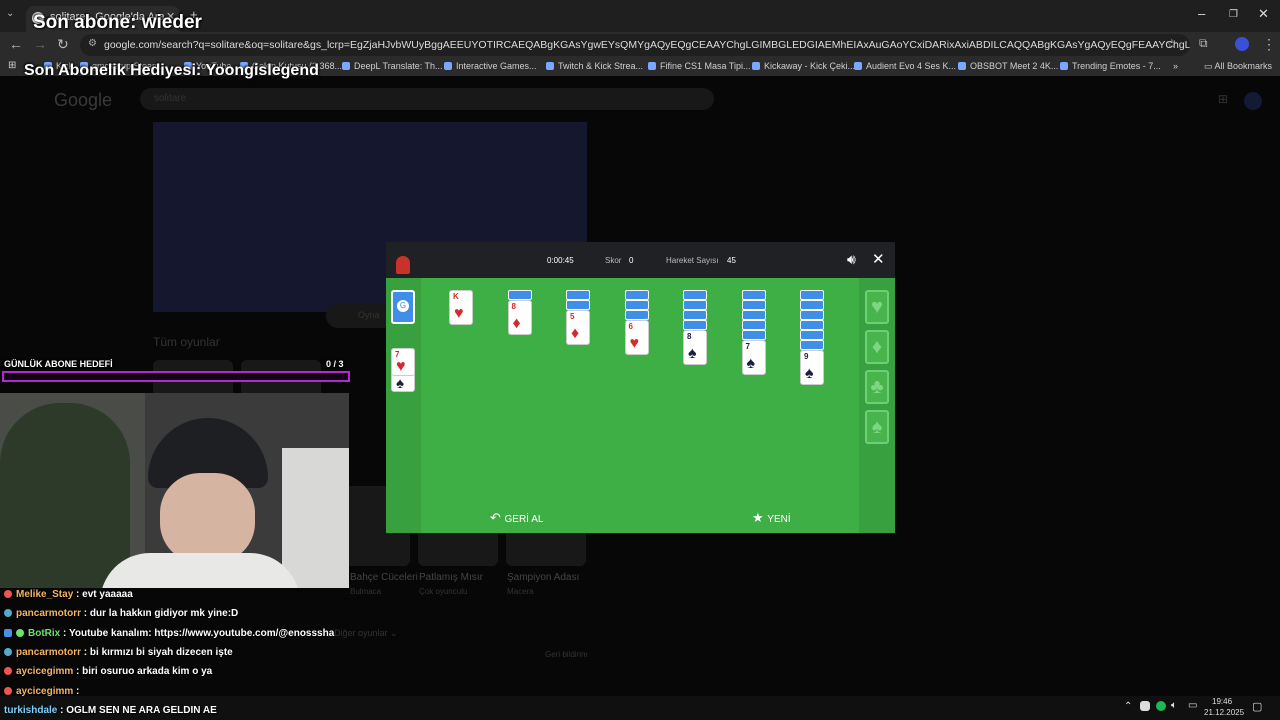 Image resolution: width=1280 pixels, height=720 pixels. Describe the element at coordinates (1233, 14) in the screenshot. I see `restore-icon: ❐` at that location.